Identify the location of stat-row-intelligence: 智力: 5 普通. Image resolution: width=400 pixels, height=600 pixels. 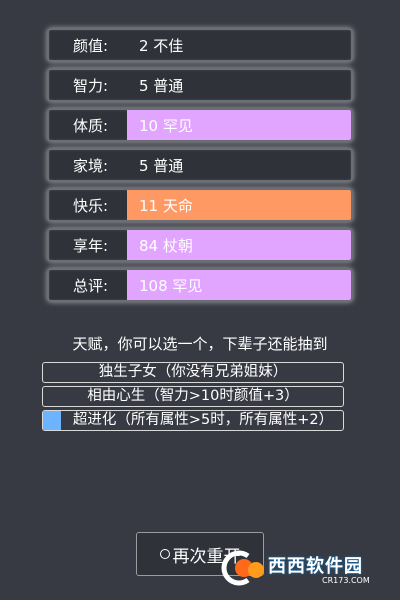
(200, 85).